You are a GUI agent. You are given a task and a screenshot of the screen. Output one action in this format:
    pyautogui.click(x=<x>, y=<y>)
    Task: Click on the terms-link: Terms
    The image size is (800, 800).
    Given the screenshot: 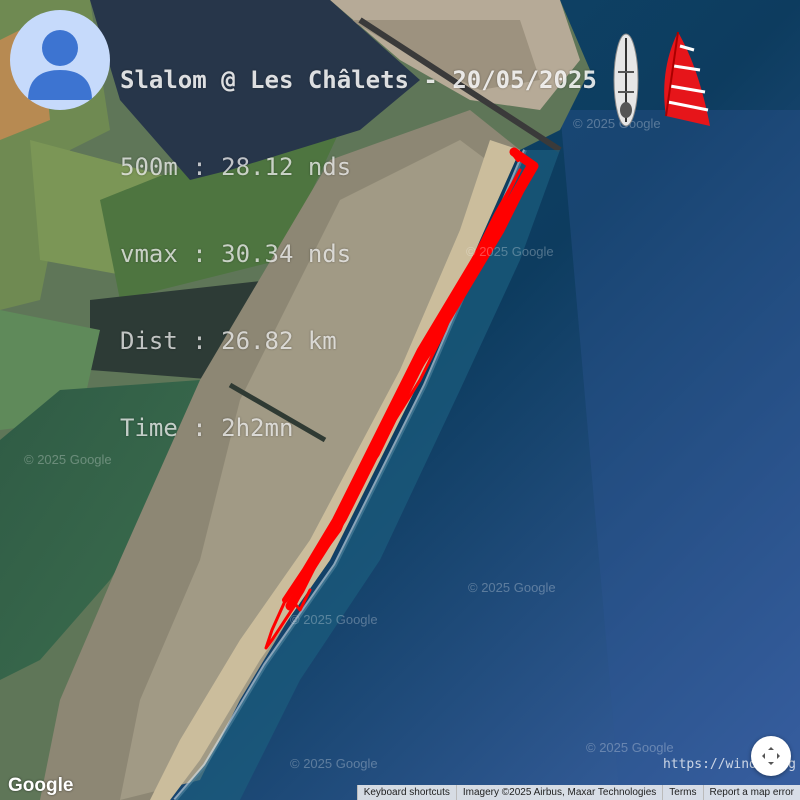 What is the action you would take?
    pyautogui.click(x=682, y=792)
    